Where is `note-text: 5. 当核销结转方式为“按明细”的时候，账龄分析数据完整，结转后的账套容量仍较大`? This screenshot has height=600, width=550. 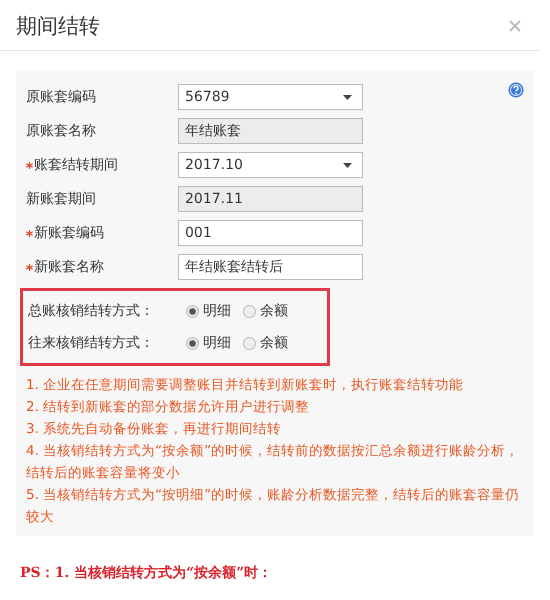
note-text: 5. 当核销结转方式为“按明细”的时候，账龄分析数据完整，结转后的账套容量仍较大 is located at coordinates (273, 506).